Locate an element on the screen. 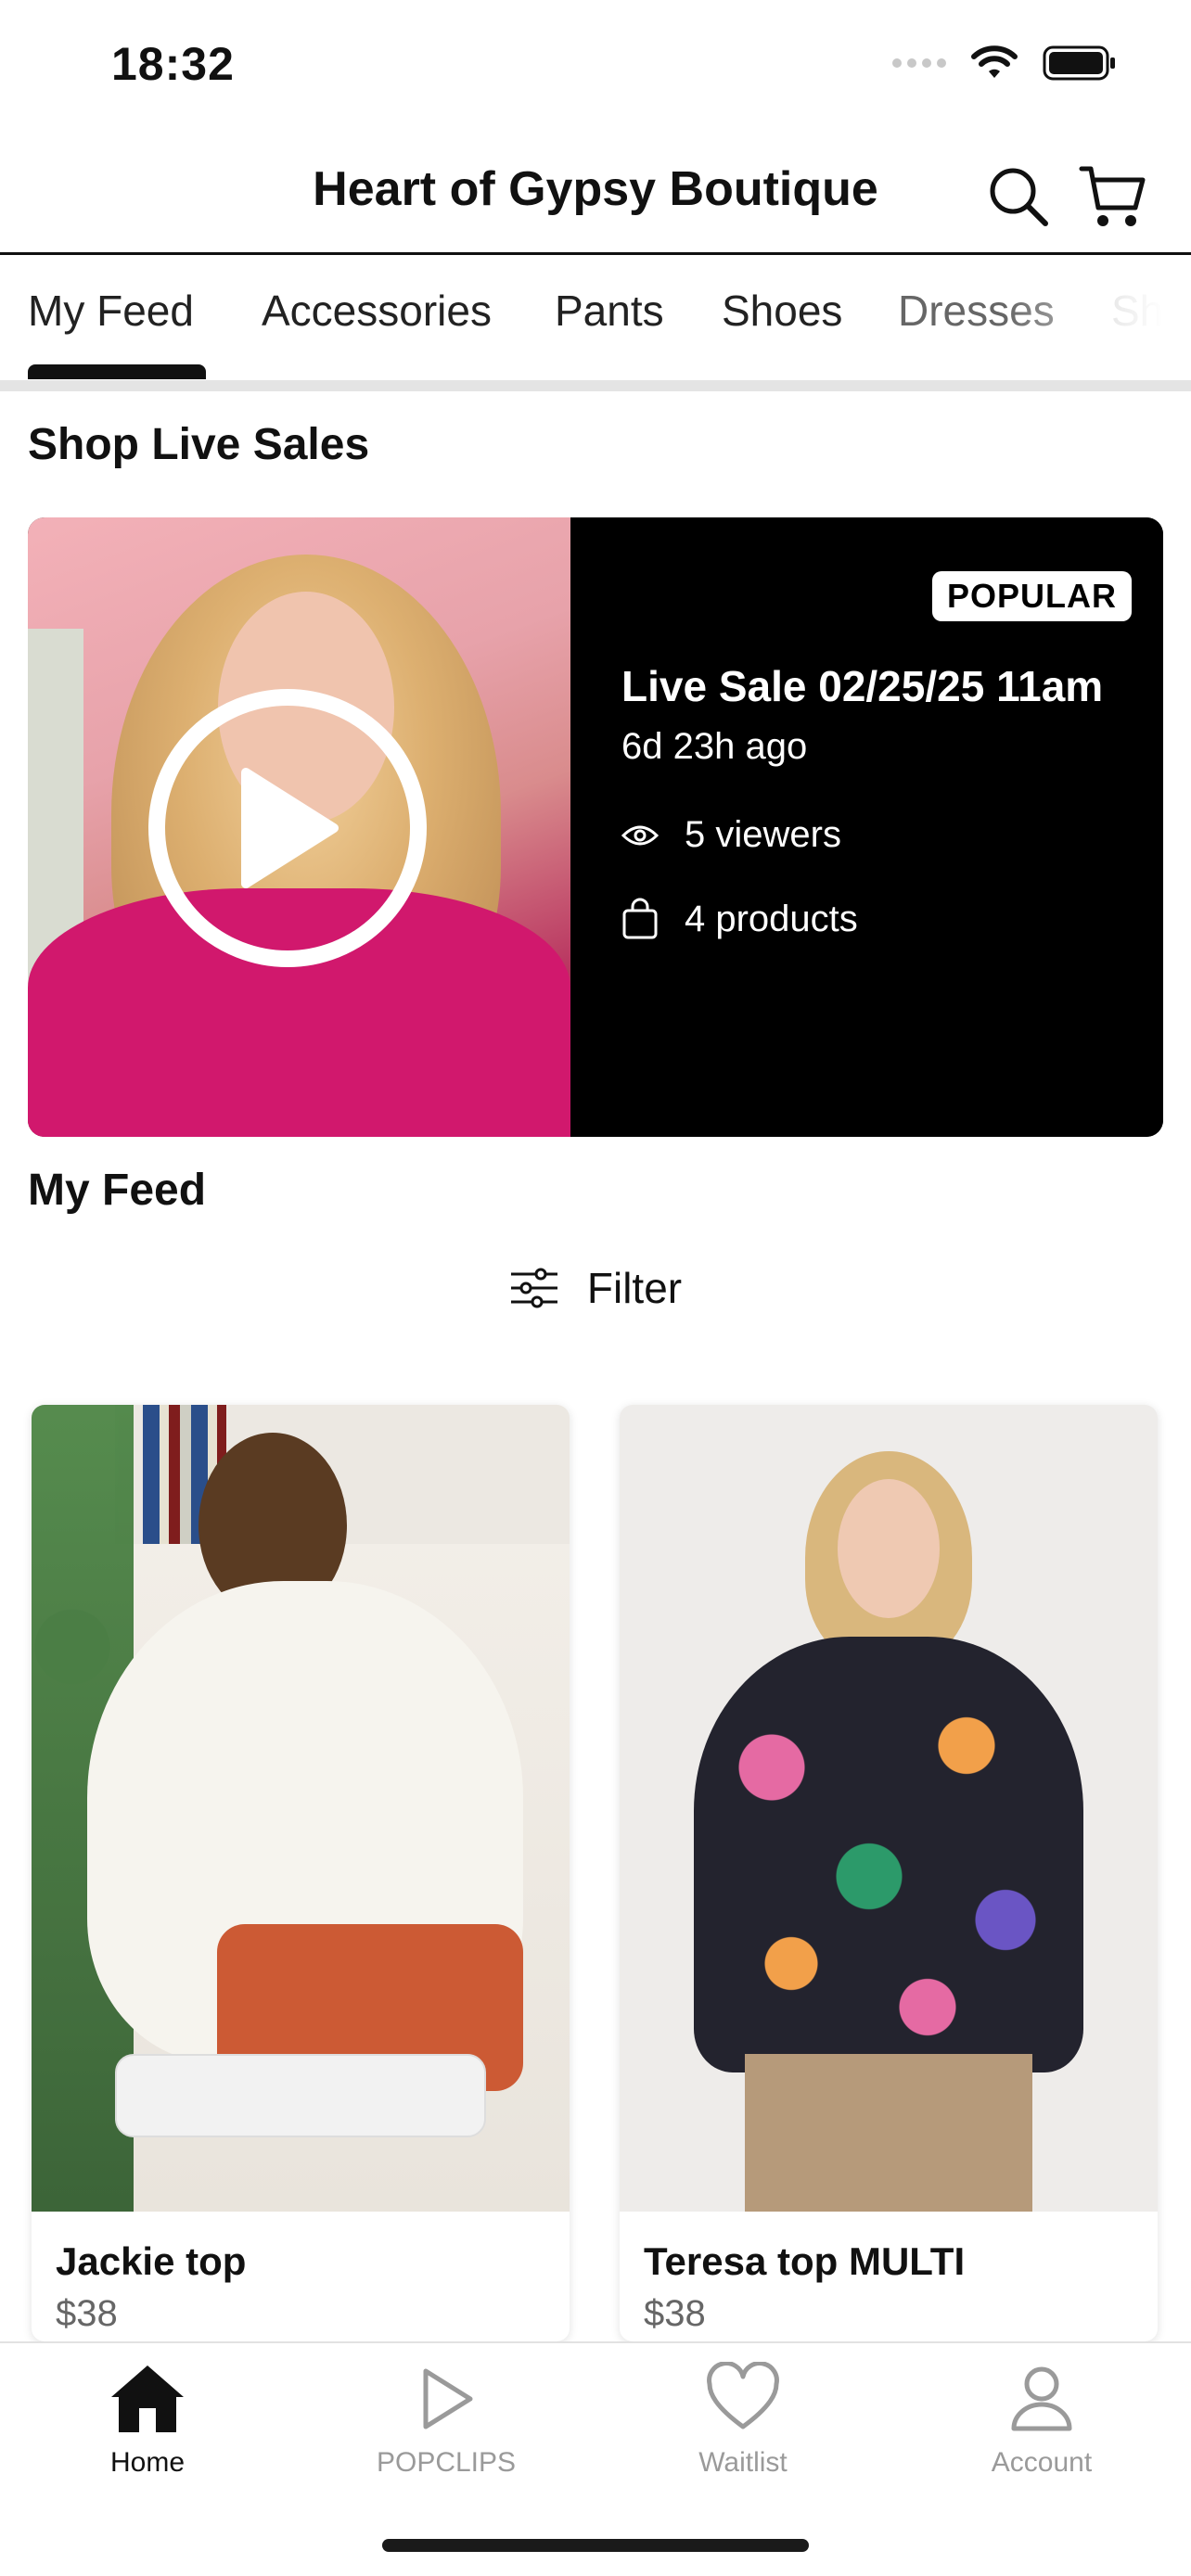  filter-label: Filter is located at coordinates (634, 1288).